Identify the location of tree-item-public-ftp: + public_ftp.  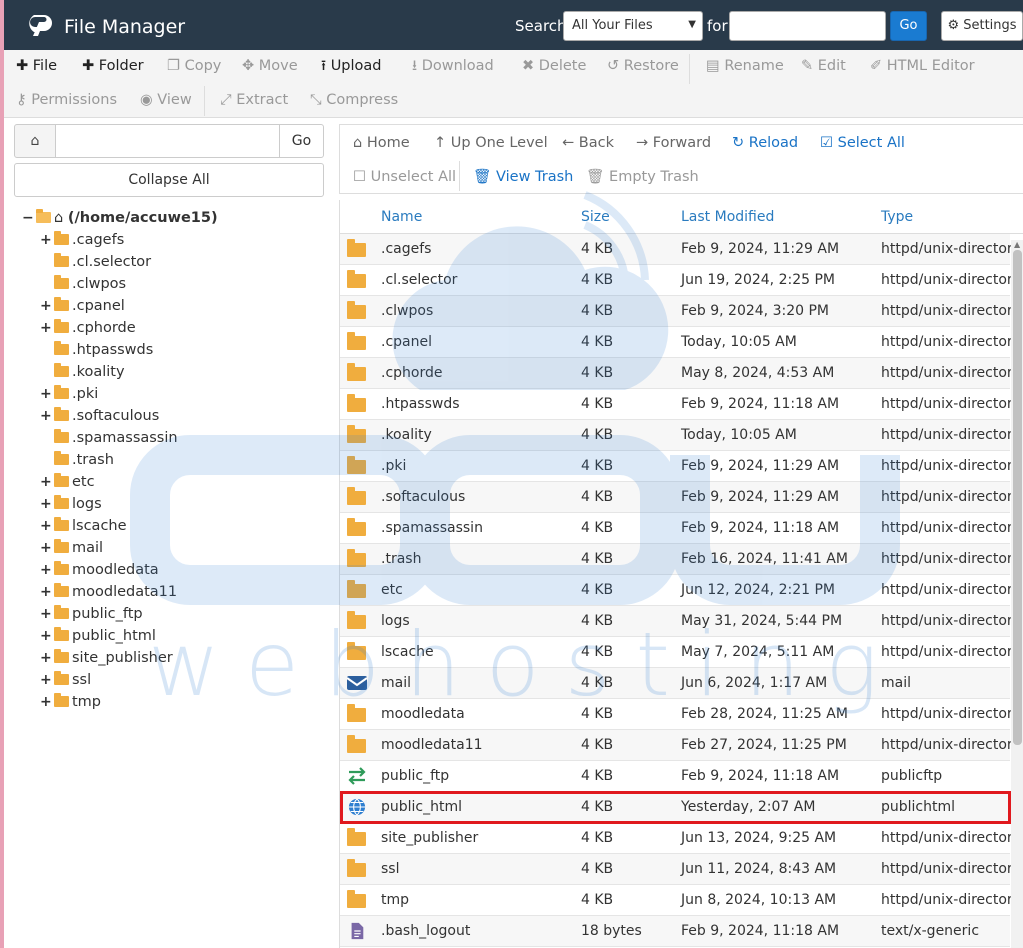
(91, 614).